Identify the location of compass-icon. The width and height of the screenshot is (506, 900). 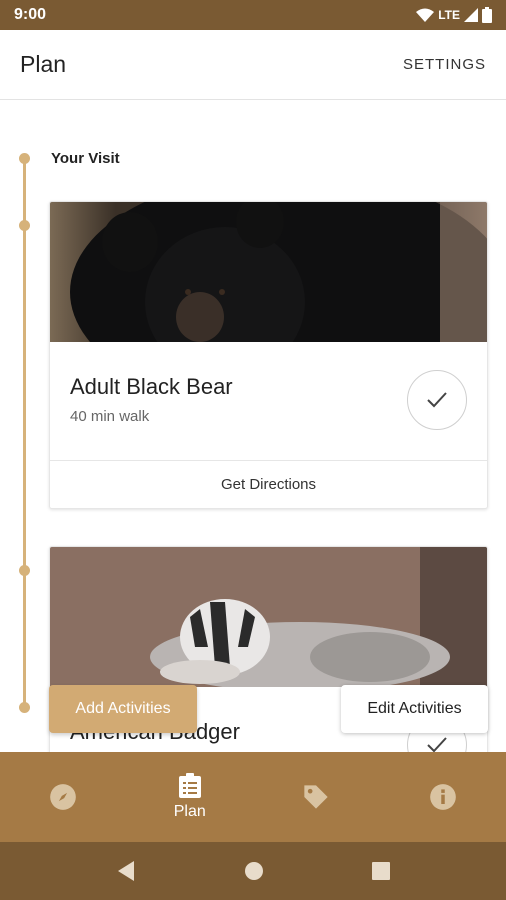
(63, 797).